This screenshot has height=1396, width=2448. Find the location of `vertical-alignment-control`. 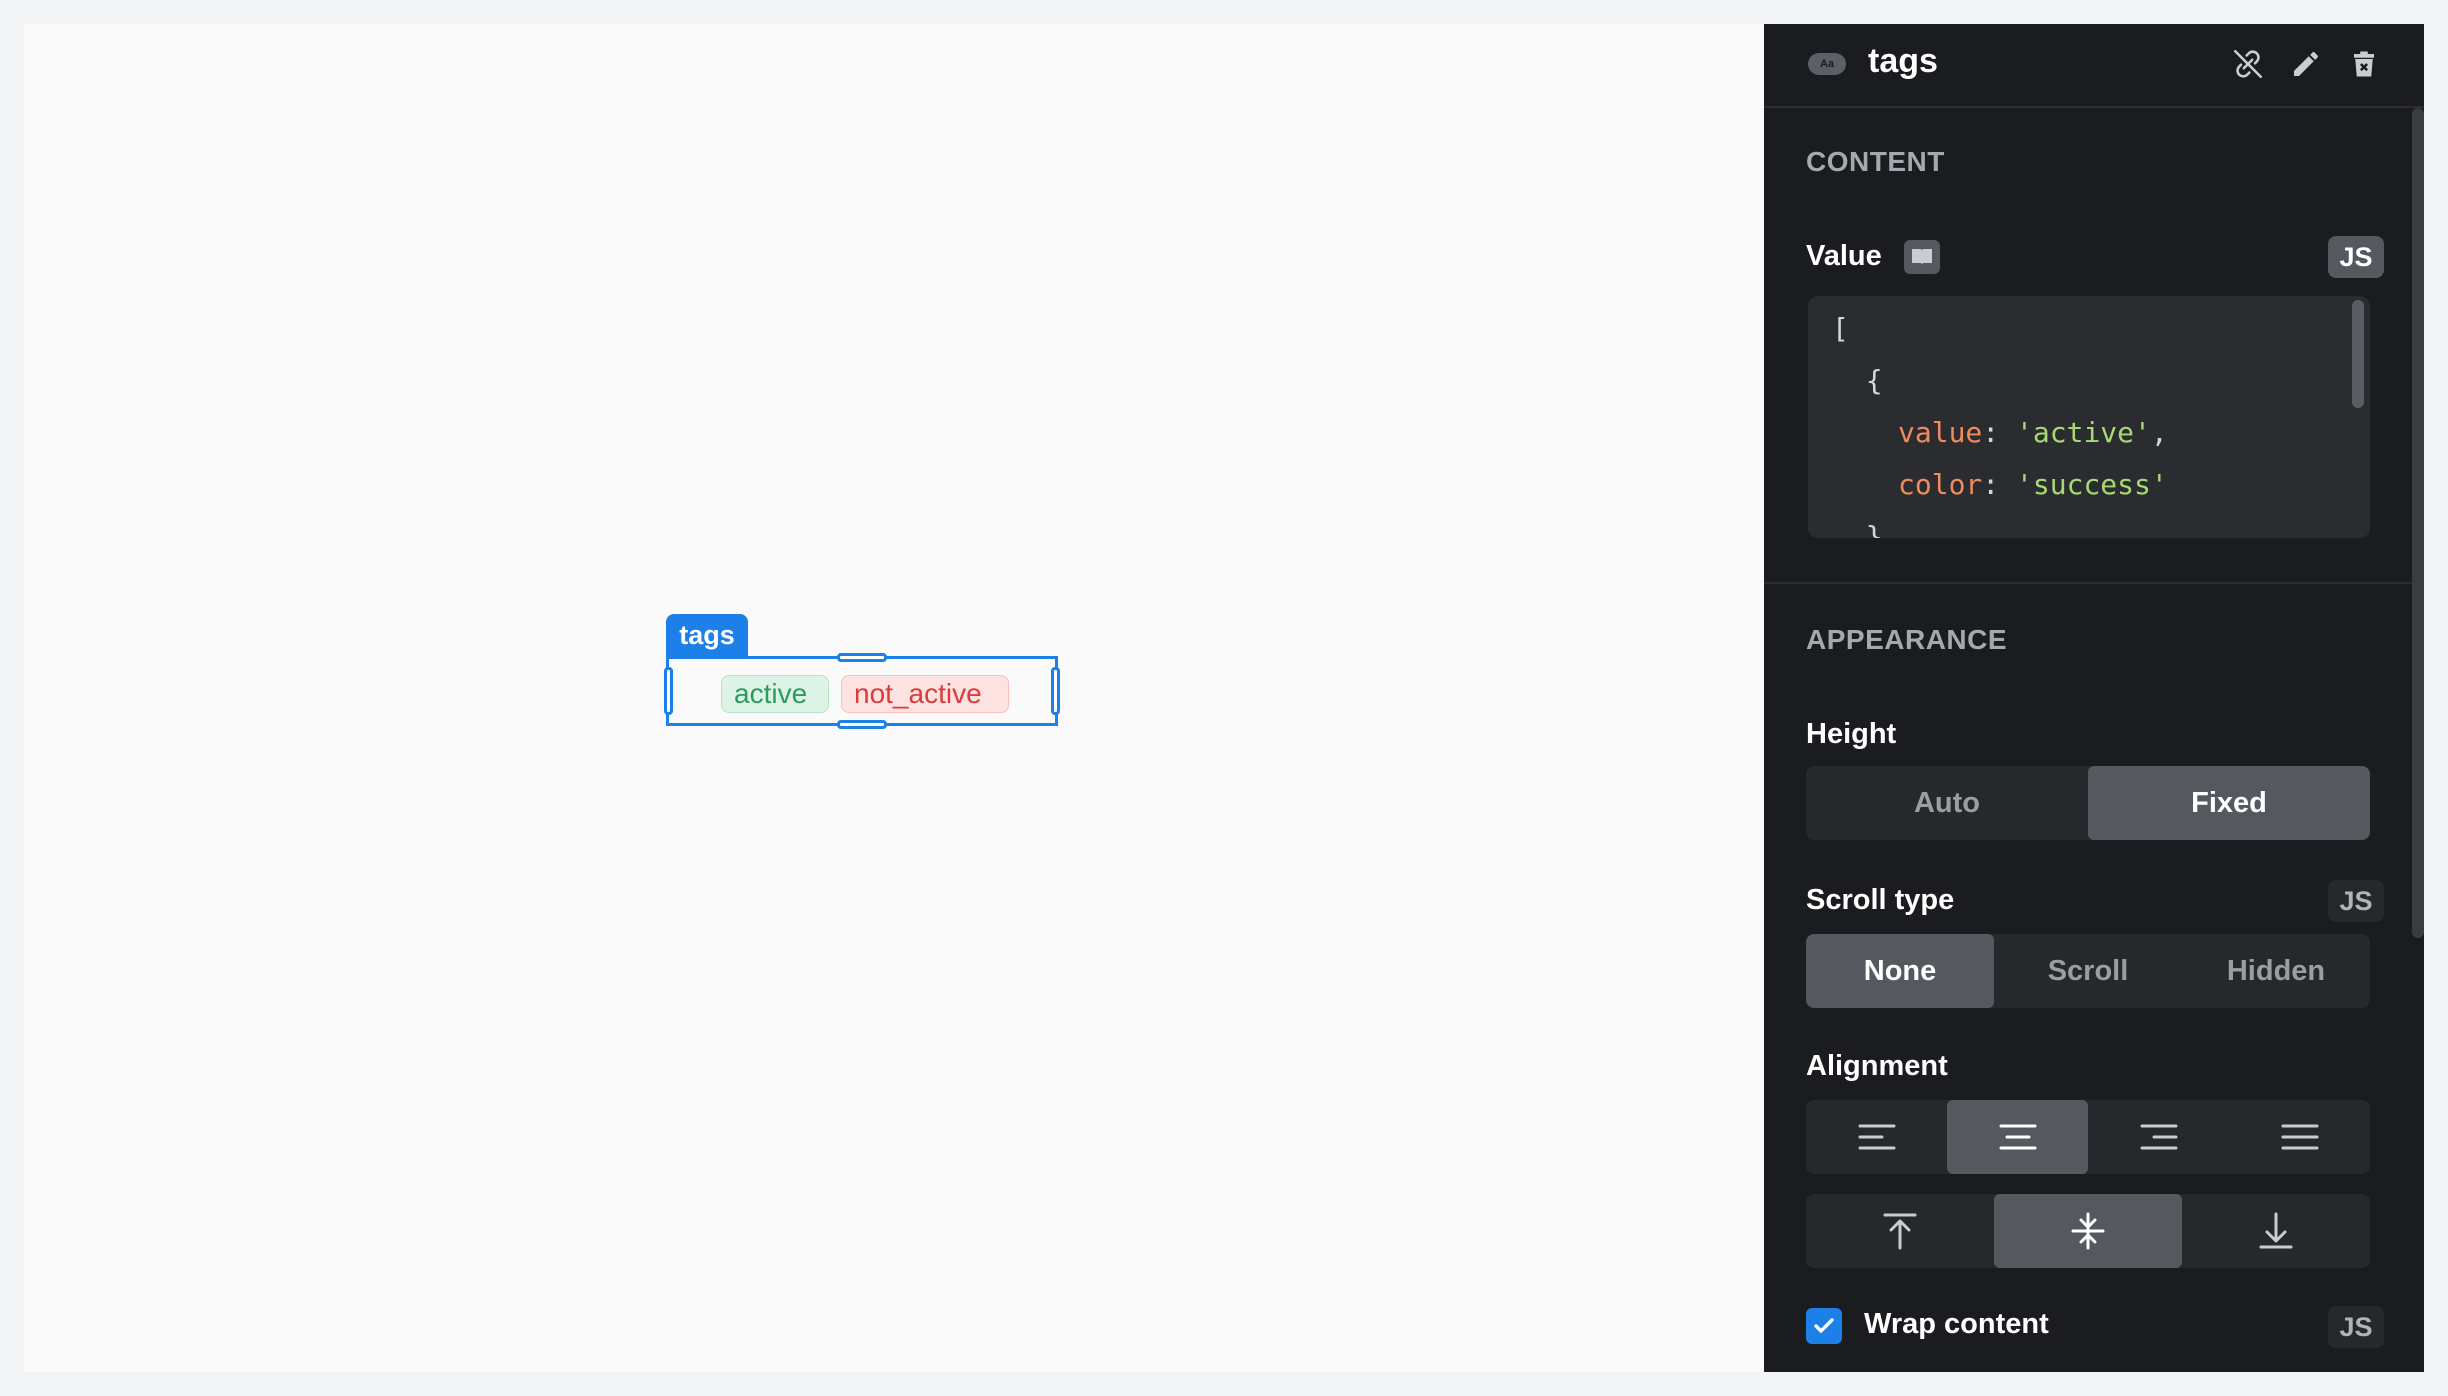

vertical-alignment-control is located at coordinates (2088, 1231).